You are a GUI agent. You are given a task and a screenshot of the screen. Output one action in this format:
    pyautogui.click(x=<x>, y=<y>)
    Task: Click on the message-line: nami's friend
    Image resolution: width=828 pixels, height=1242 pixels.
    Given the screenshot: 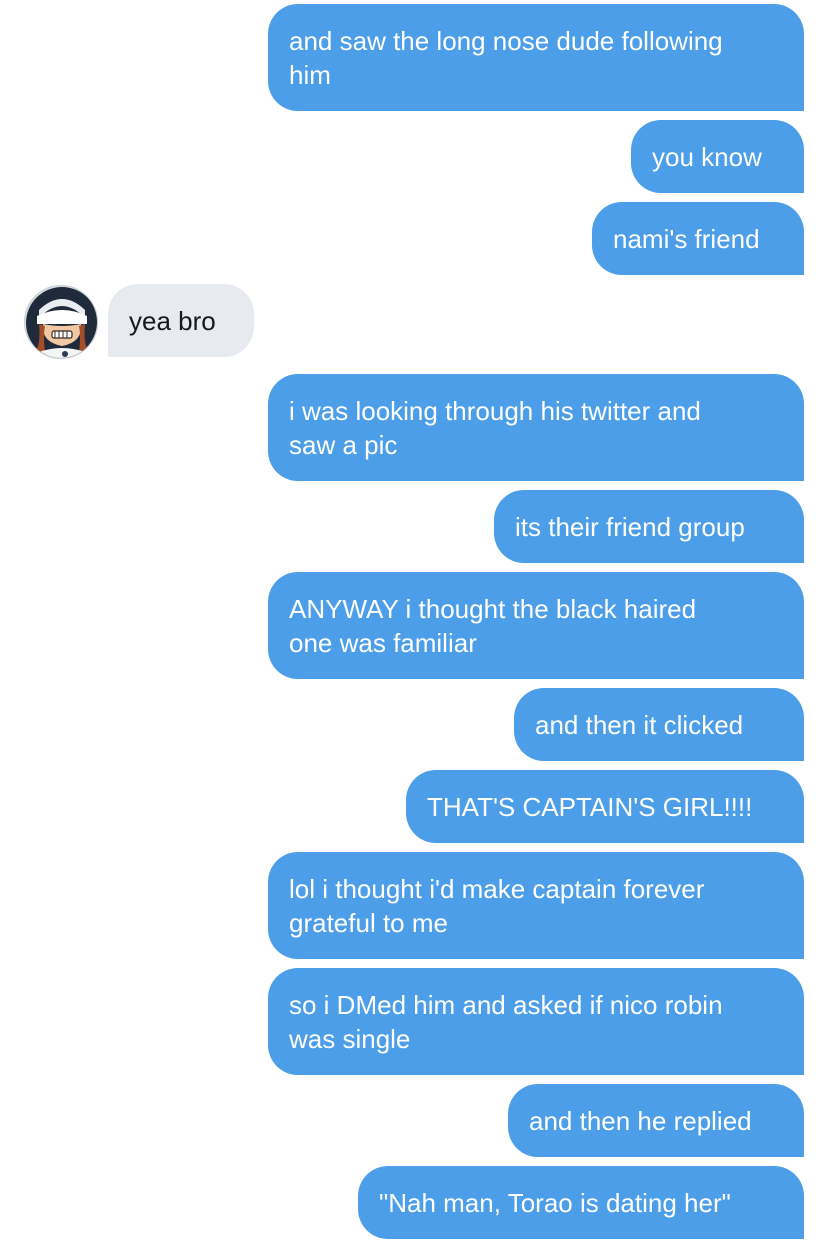 What is the action you would take?
    pyautogui.click(x=686, y=239)
    